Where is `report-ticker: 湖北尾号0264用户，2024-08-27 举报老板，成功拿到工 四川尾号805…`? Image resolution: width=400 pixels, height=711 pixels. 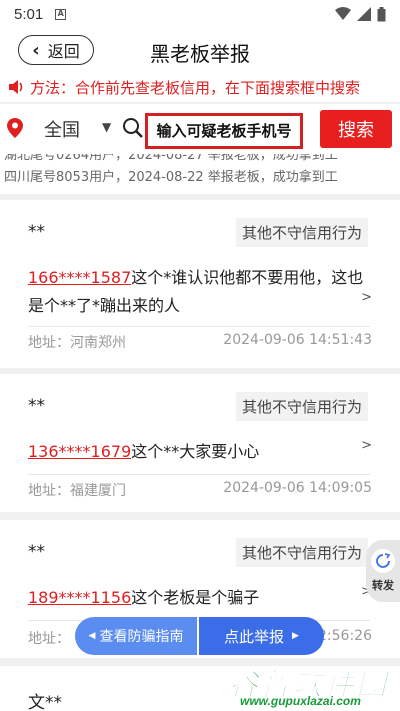 report-ticker: 湖北尾号0264用户，2024-08-27 举报老板，成功拿到工 四川尾号805… is located at coordinates (200, 174).